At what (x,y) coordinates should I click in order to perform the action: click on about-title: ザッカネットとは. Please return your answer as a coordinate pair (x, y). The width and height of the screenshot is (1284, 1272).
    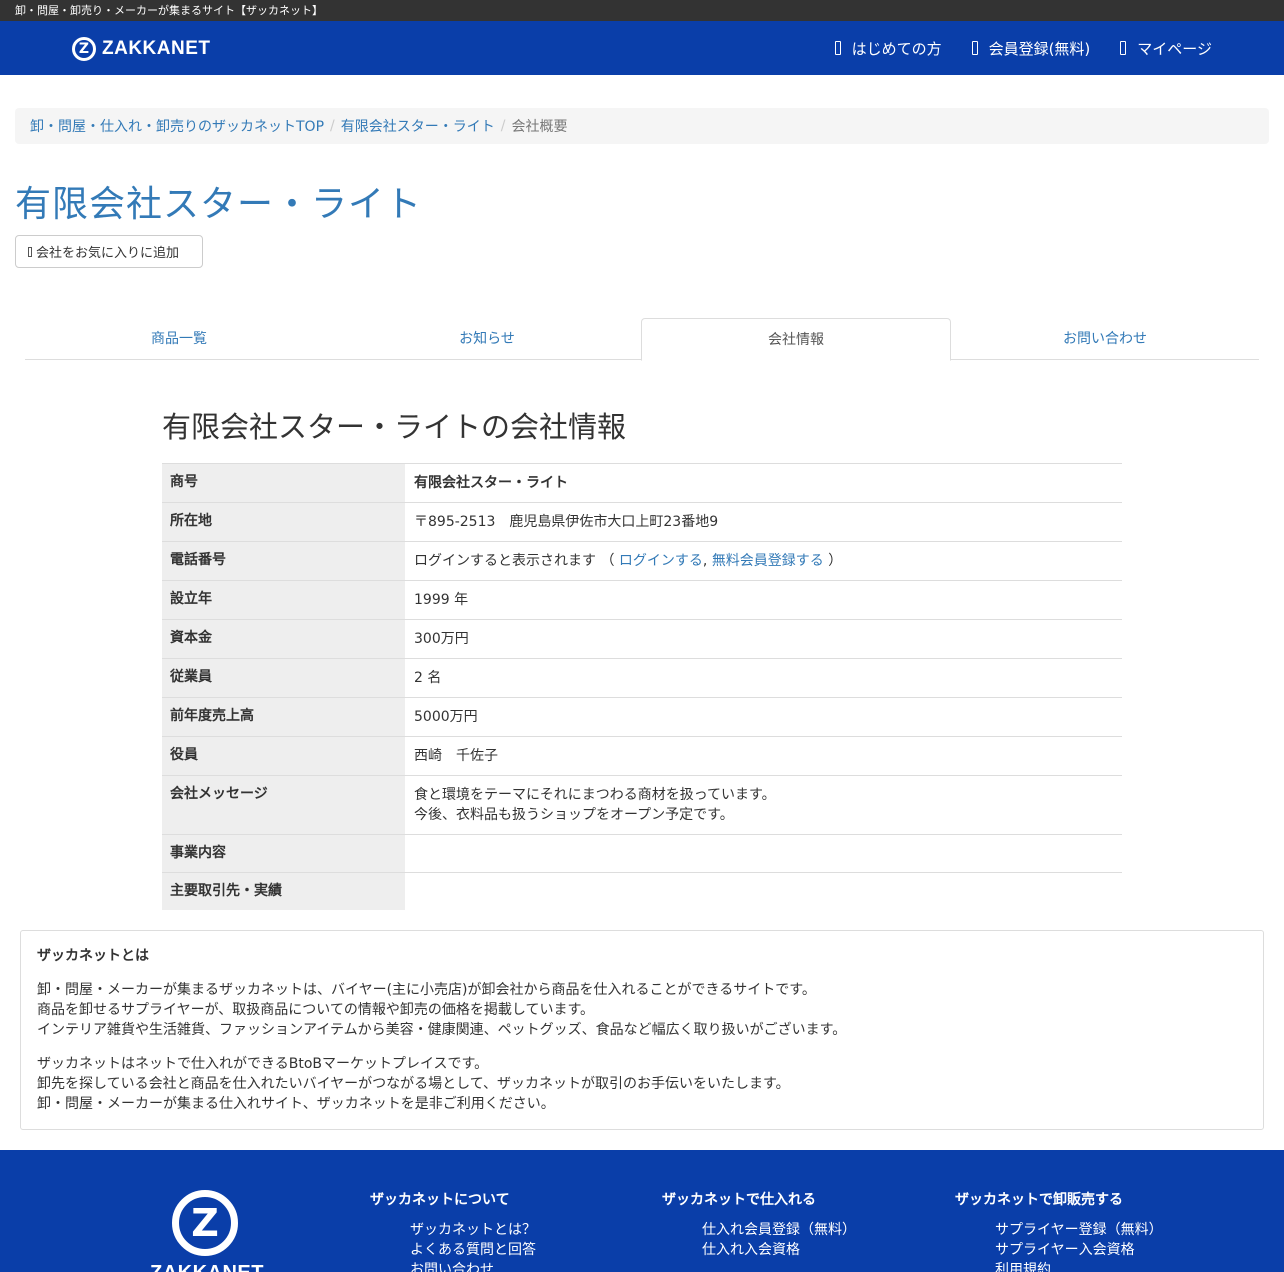
    Looking at the image, I should click on (93, 956).